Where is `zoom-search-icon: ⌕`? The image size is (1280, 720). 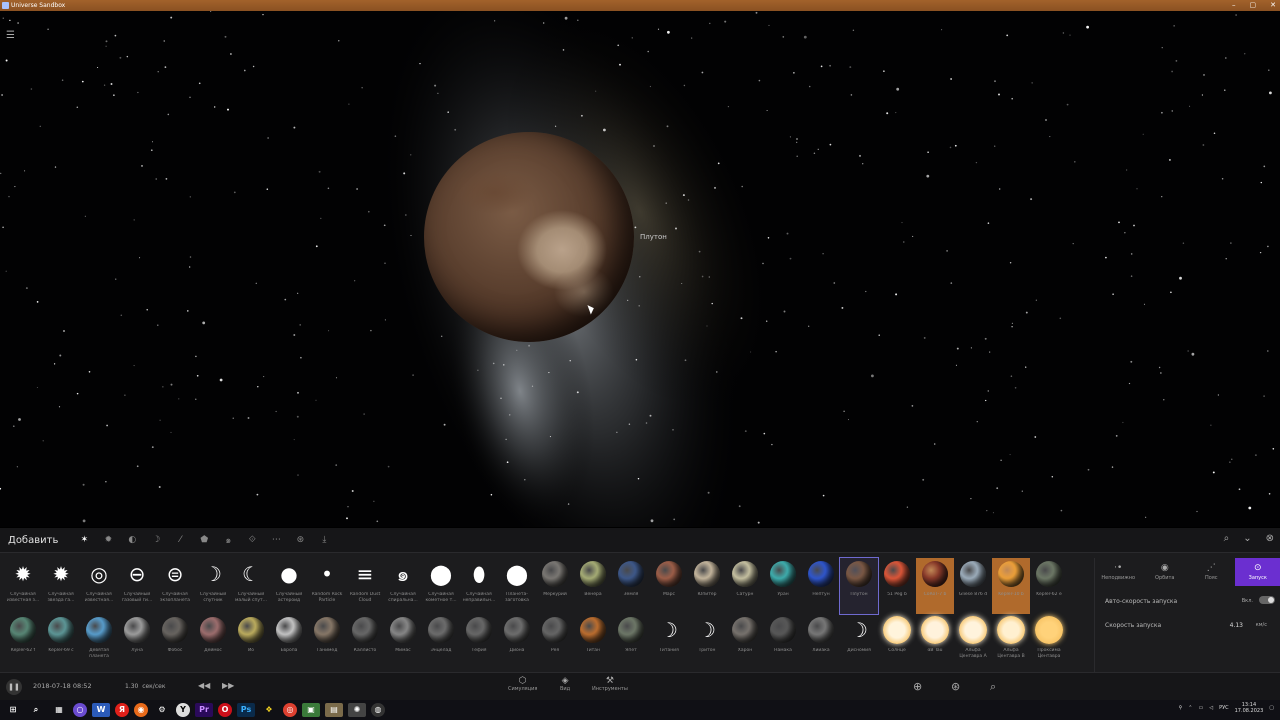 zoom-search-icon: ⌕ is located at coordinates (993, 687).